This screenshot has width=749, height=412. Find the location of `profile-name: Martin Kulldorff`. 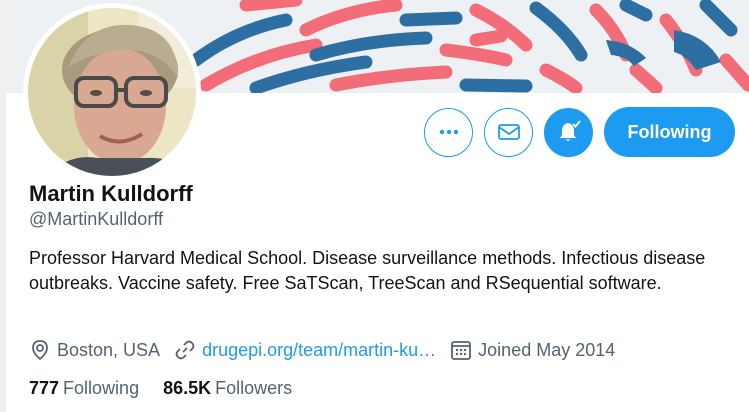

profile-name: Martin Kulldorff is located at coordinates (111, 193).